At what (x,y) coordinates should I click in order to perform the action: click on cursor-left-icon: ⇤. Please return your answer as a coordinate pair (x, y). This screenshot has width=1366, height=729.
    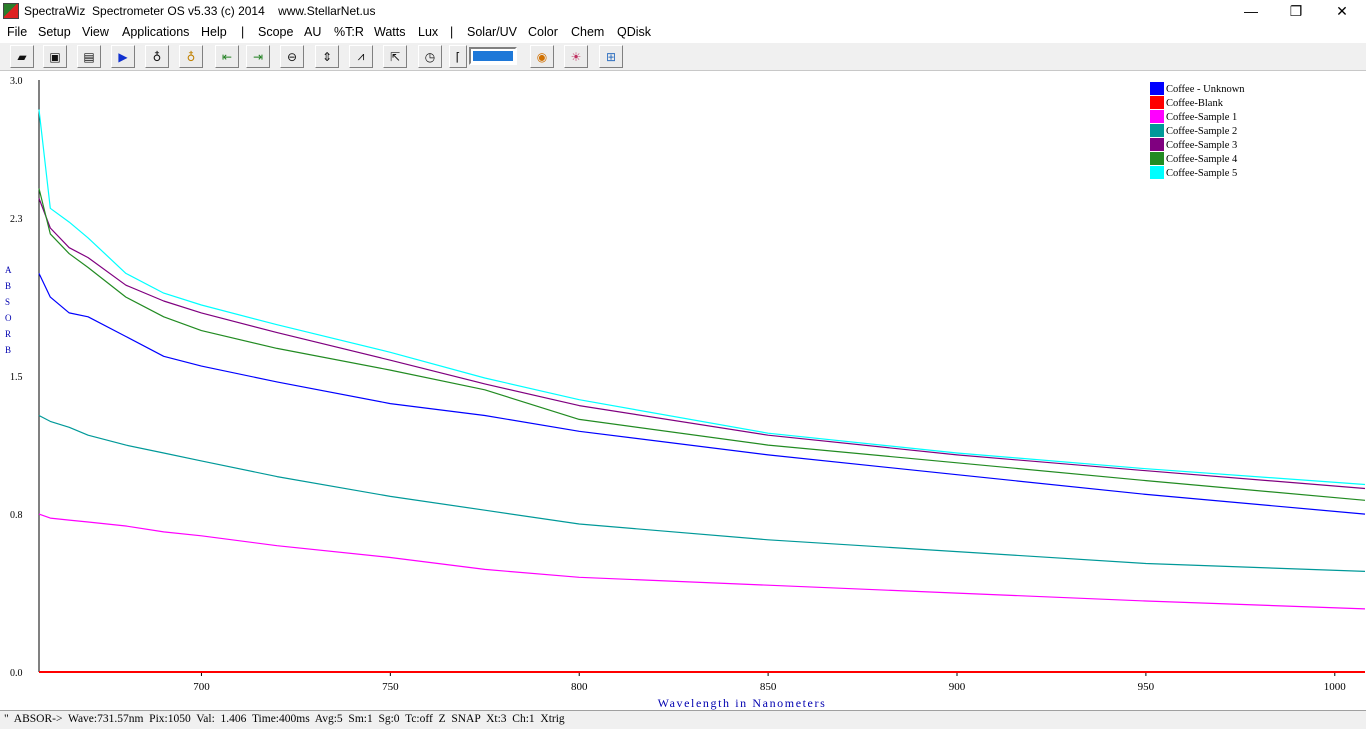
    Looking at the image, I should click on (227, 56).